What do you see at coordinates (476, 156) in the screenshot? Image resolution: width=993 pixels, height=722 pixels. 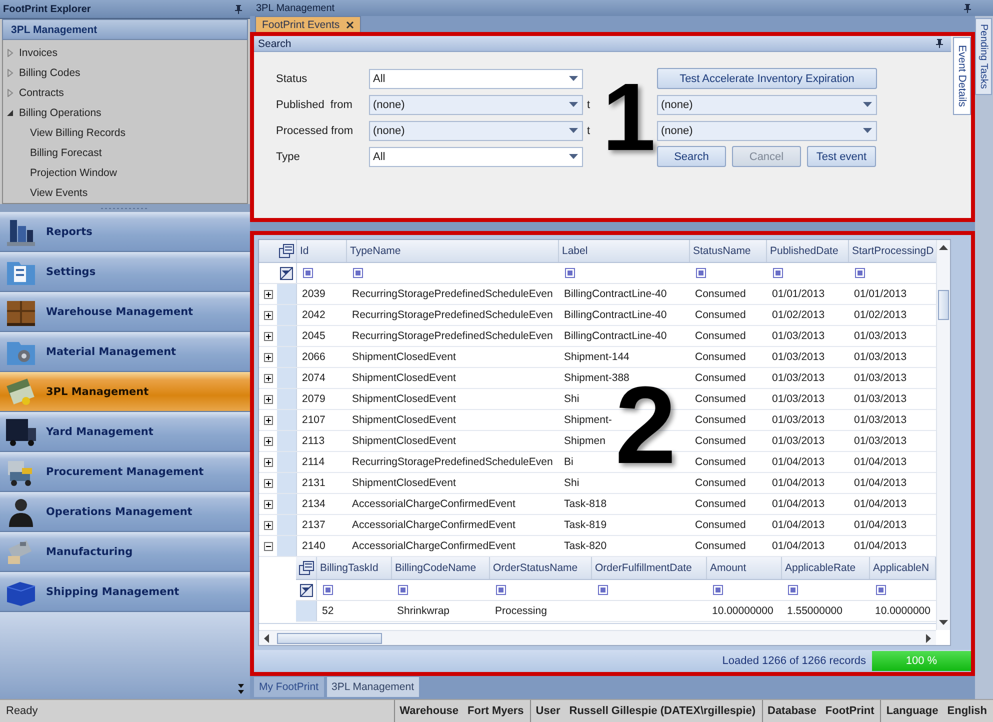 I see `type-dropdown: All` at bounding box center [476, 156].